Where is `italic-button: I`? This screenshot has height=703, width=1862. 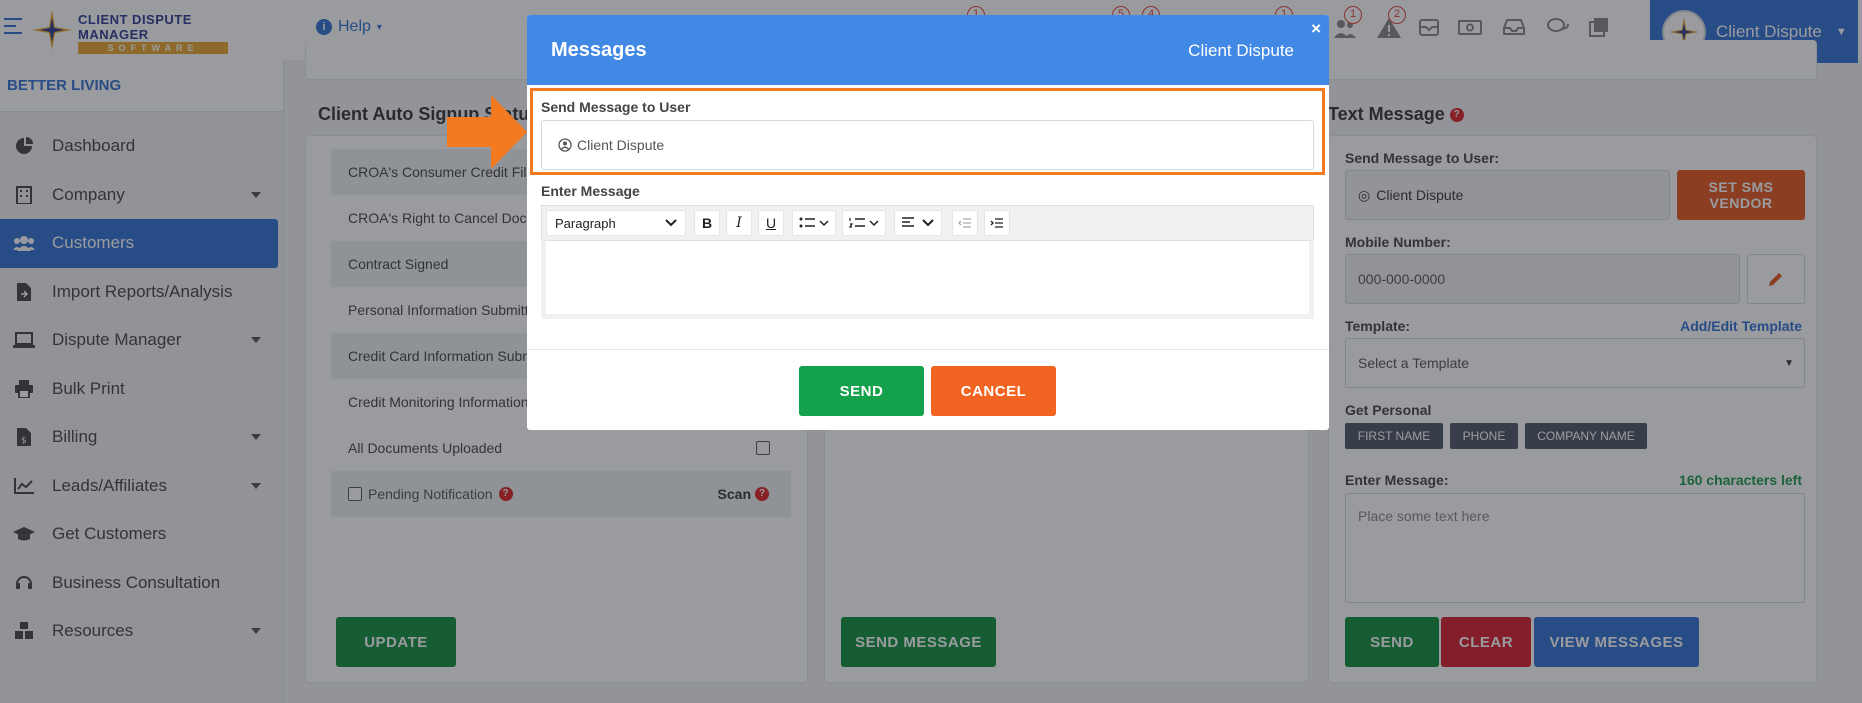 italic-button: I is located at coordinates (739, 223).